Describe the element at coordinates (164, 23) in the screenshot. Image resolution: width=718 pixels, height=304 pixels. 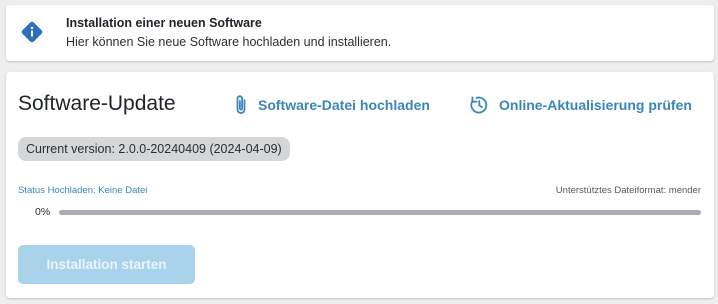
I see `info-title: Installation einer neuen Software` at that location.